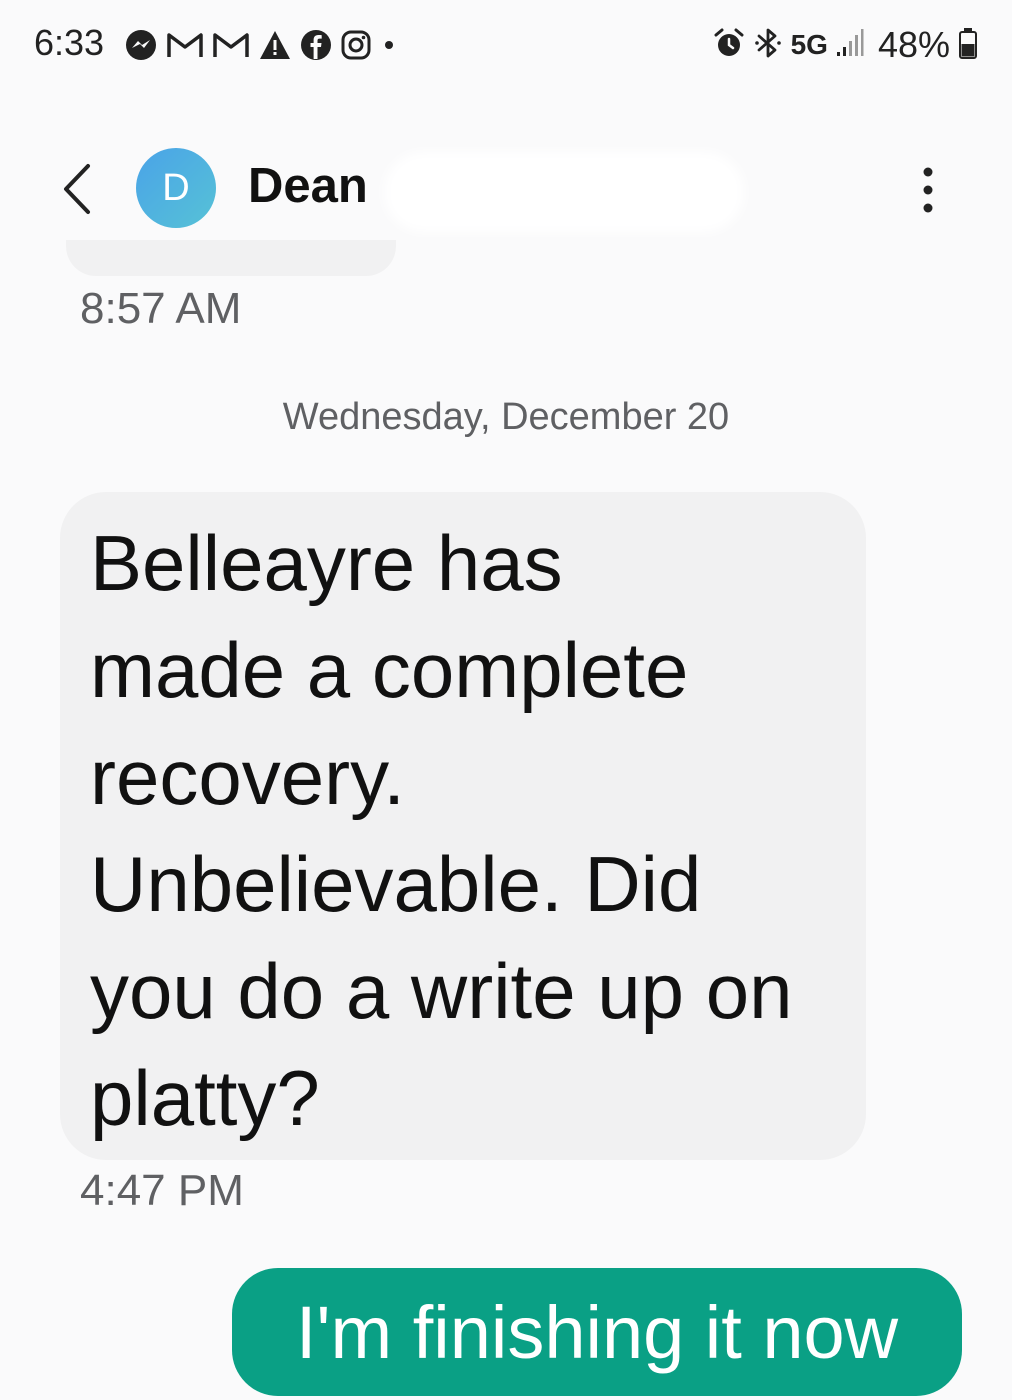 The height and width of the screenshot is (1400, 1012). I want to click on battery-icon, so click(968, 45).